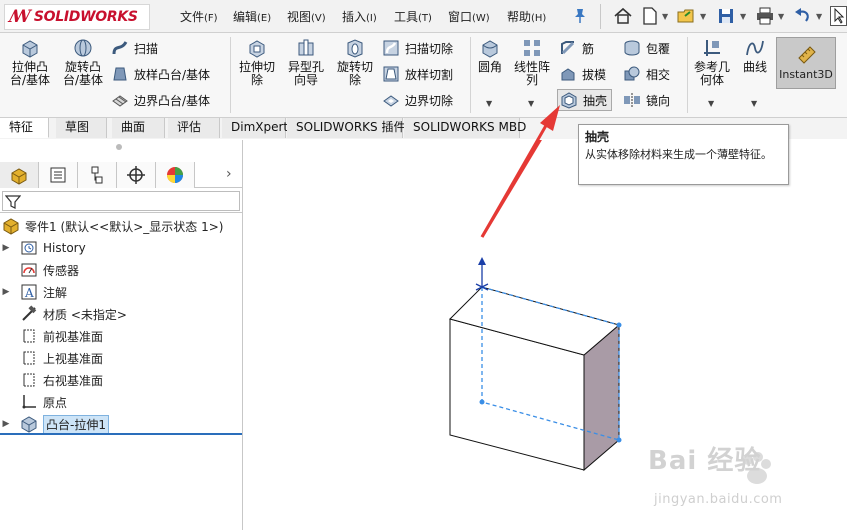 This screenshot has width=847, height=530. I want to click on tree-filter-input, so click(121, 201).